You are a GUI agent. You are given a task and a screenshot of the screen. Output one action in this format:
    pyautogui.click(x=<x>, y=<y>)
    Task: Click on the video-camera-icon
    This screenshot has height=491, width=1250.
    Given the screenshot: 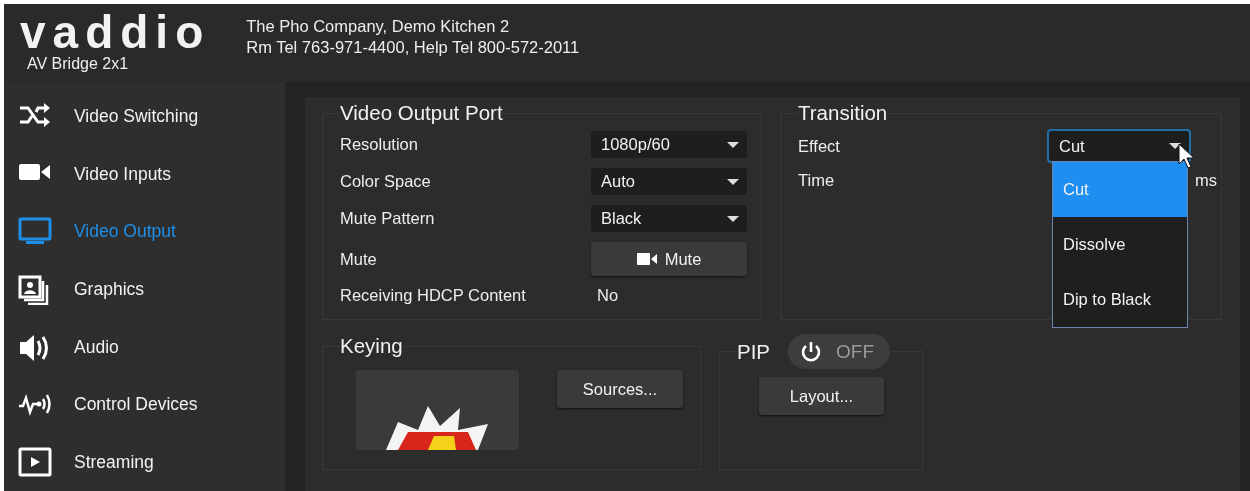 What is the action you would take?
    pyautogui.click(x=646, y=259)
    